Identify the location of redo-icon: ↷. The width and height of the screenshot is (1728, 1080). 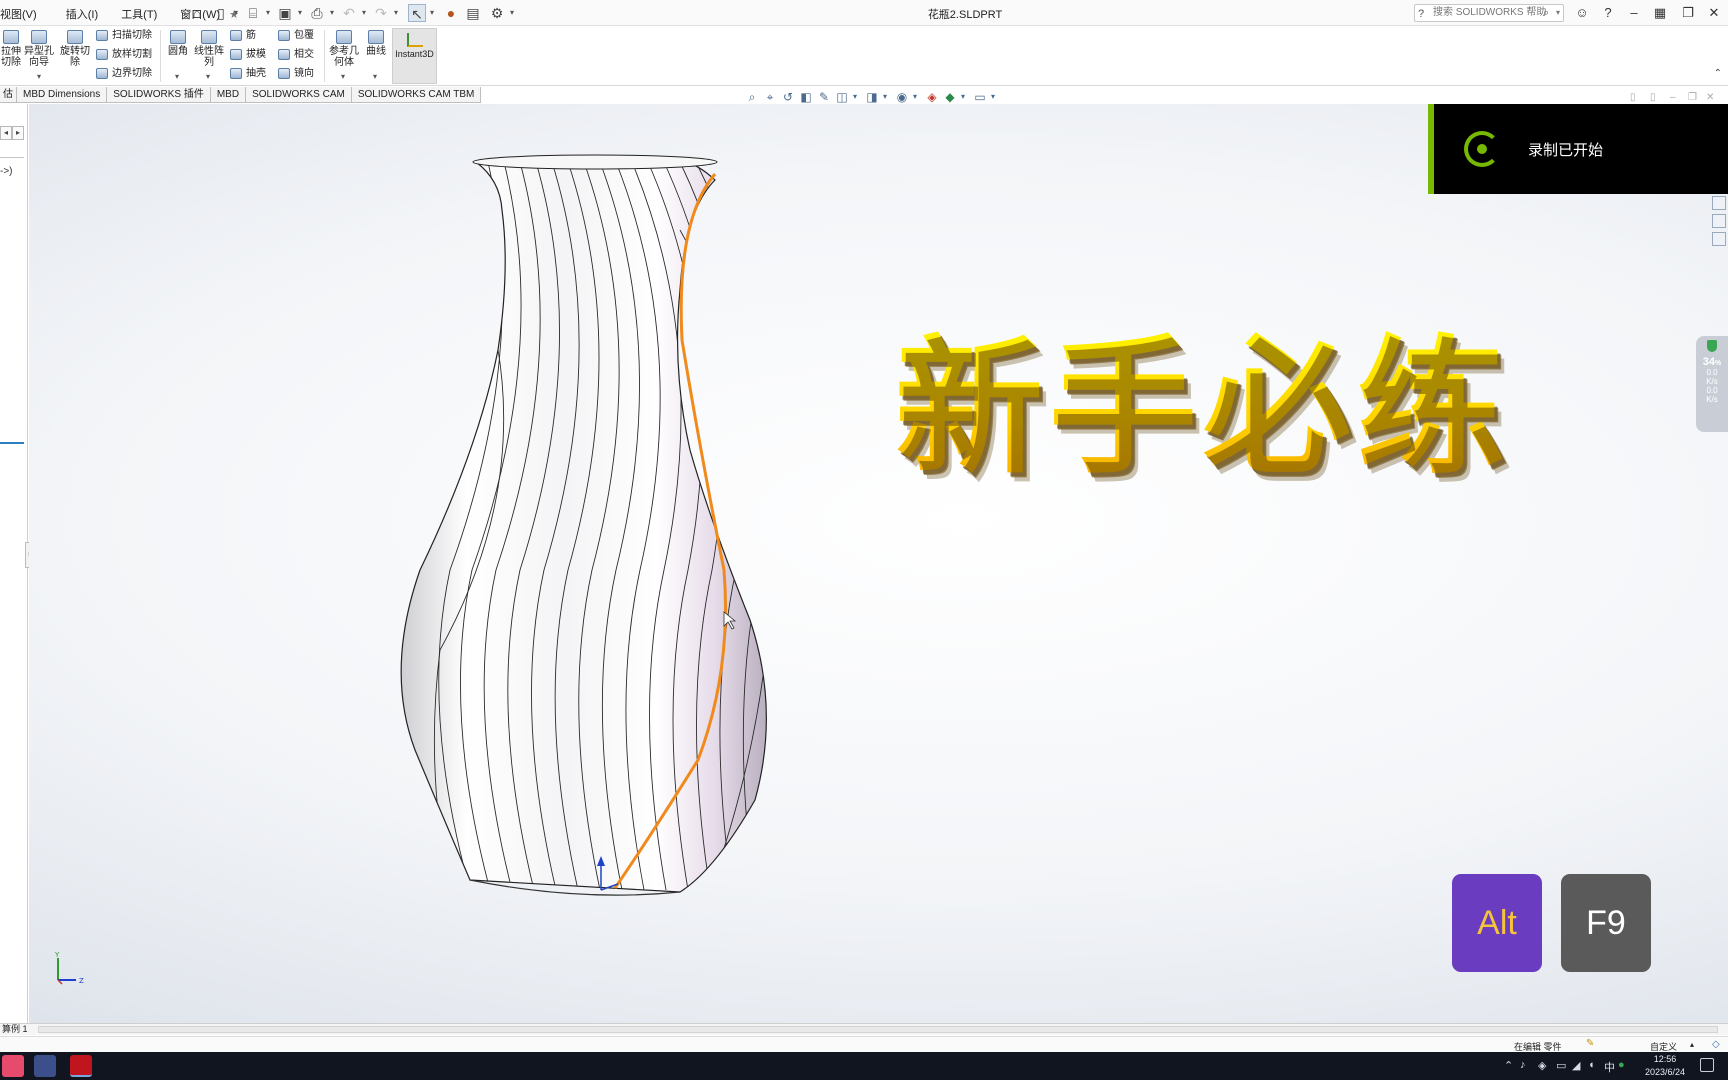
(381, 13).